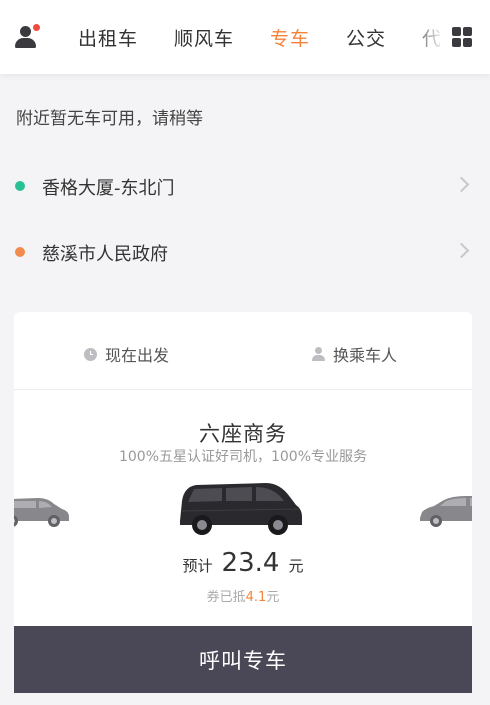 The width and height of the screenshot is (490, 705). I want to click on price-unit: 元, so click(296, 566).